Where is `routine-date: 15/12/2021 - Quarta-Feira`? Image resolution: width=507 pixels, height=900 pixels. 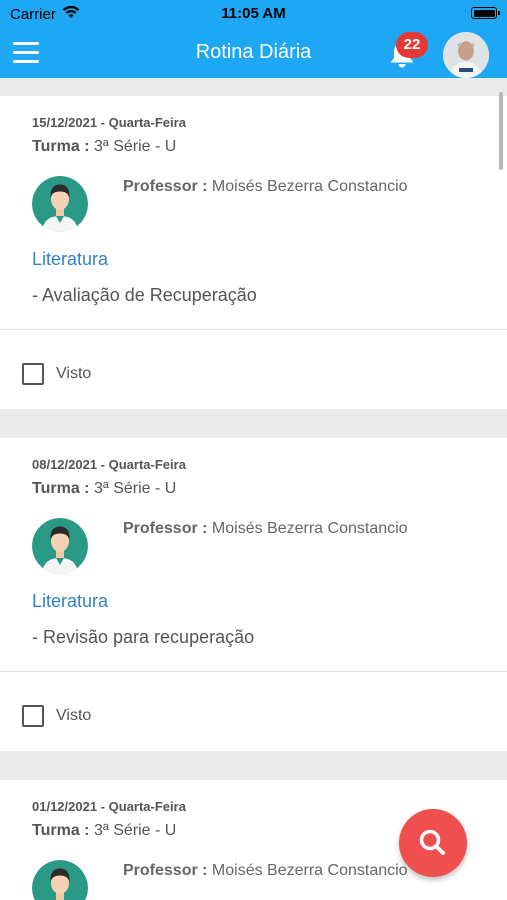 routine-date: 15/12/2021 - Quarta-Feira is located at coordinates (109, 122).